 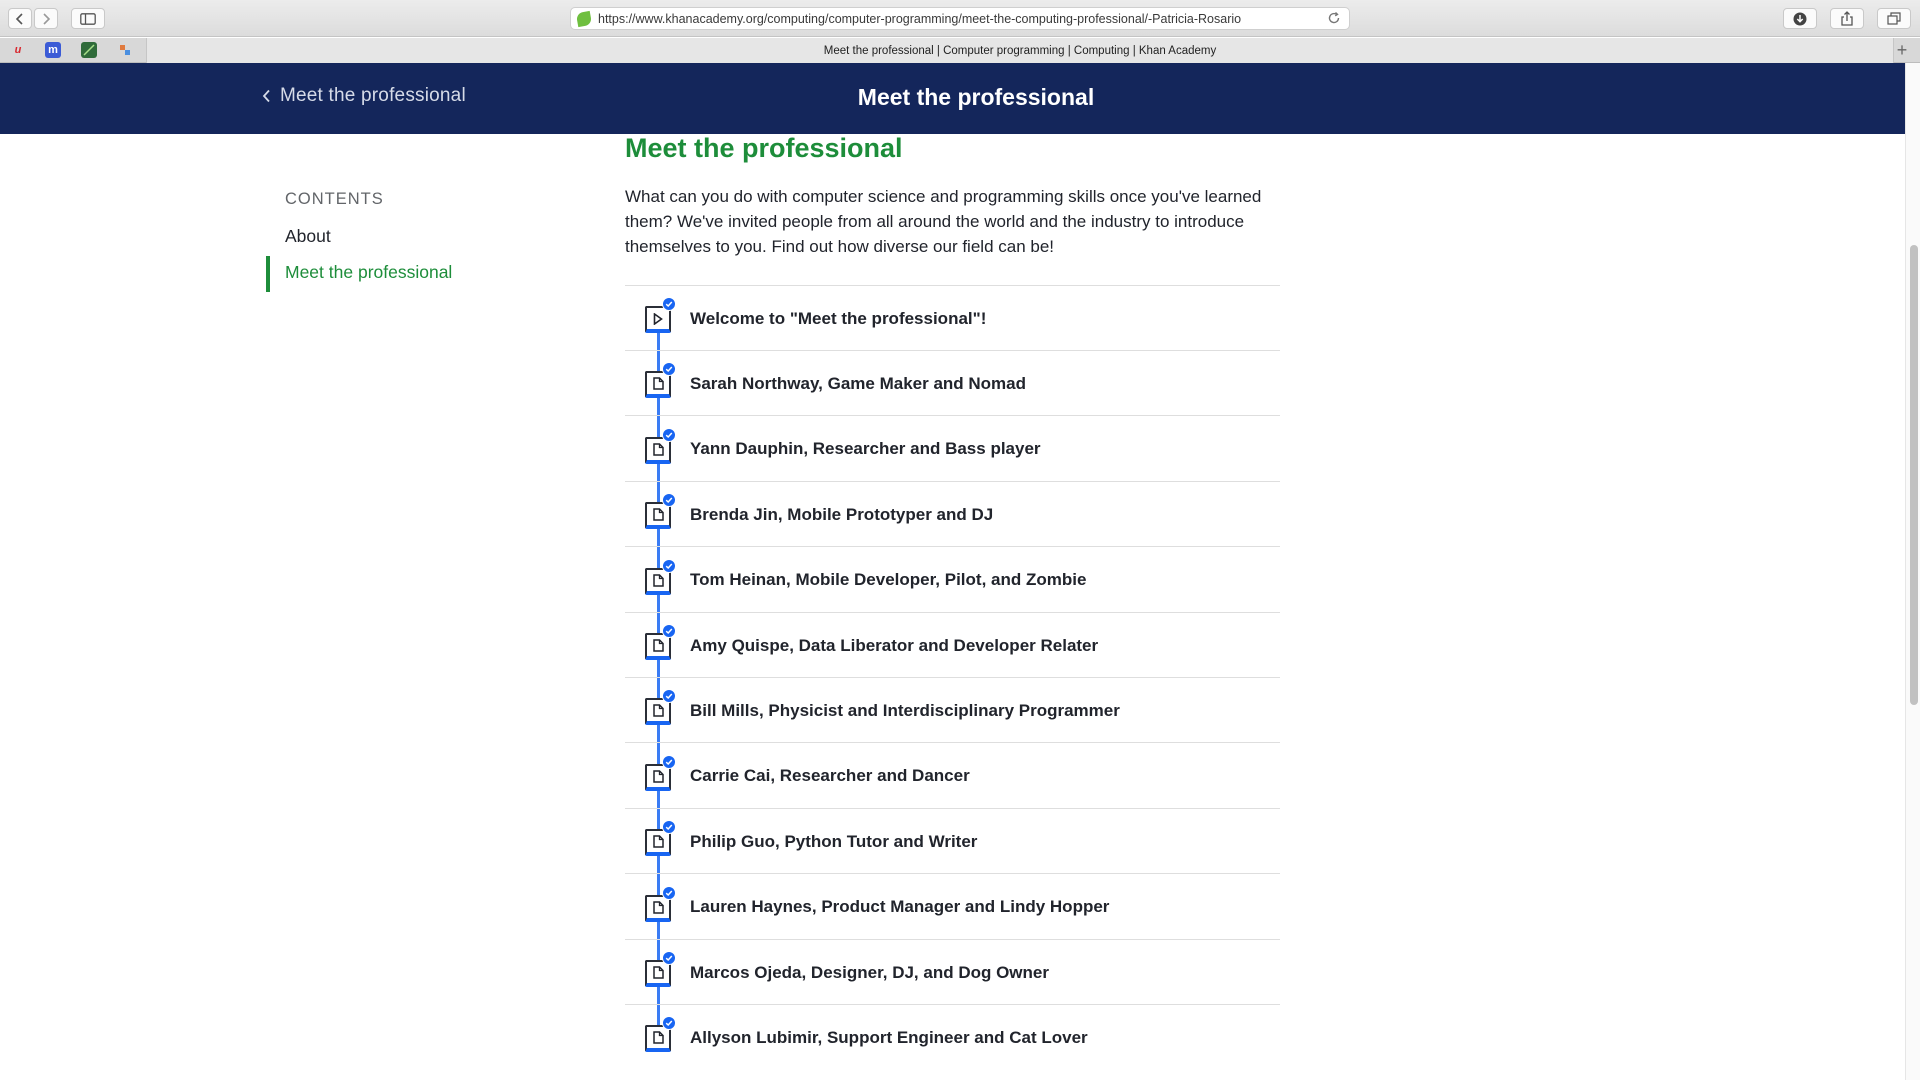 I want to click on share-button, so click(x=1847, y=18).